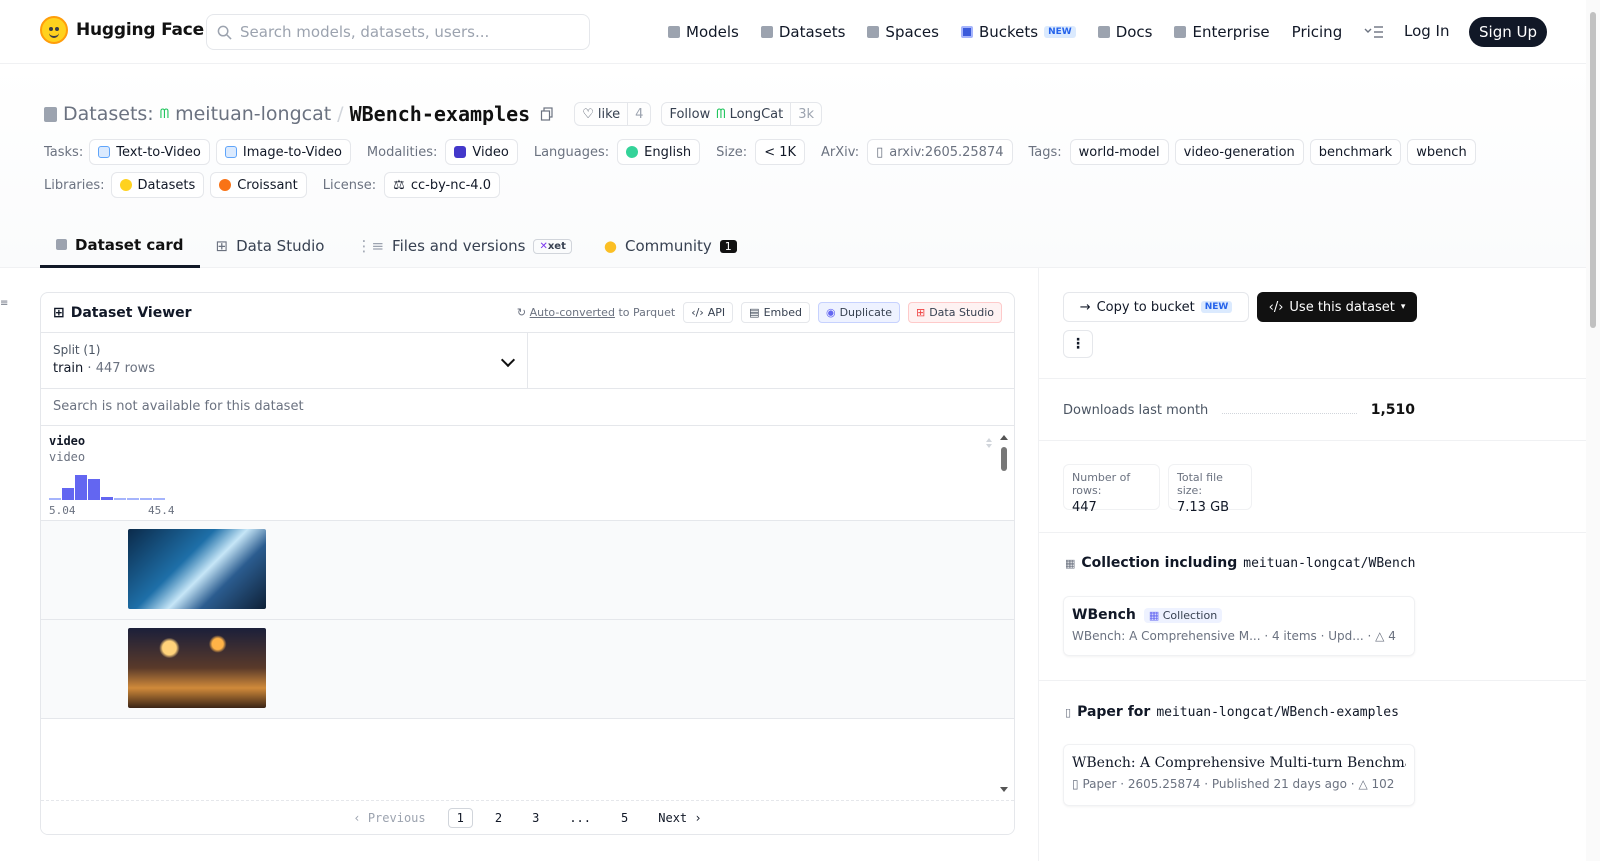 This screenshot has width=1600, height=861. I want to click on library-tag-croissant: Croissant, so click(258, 185).